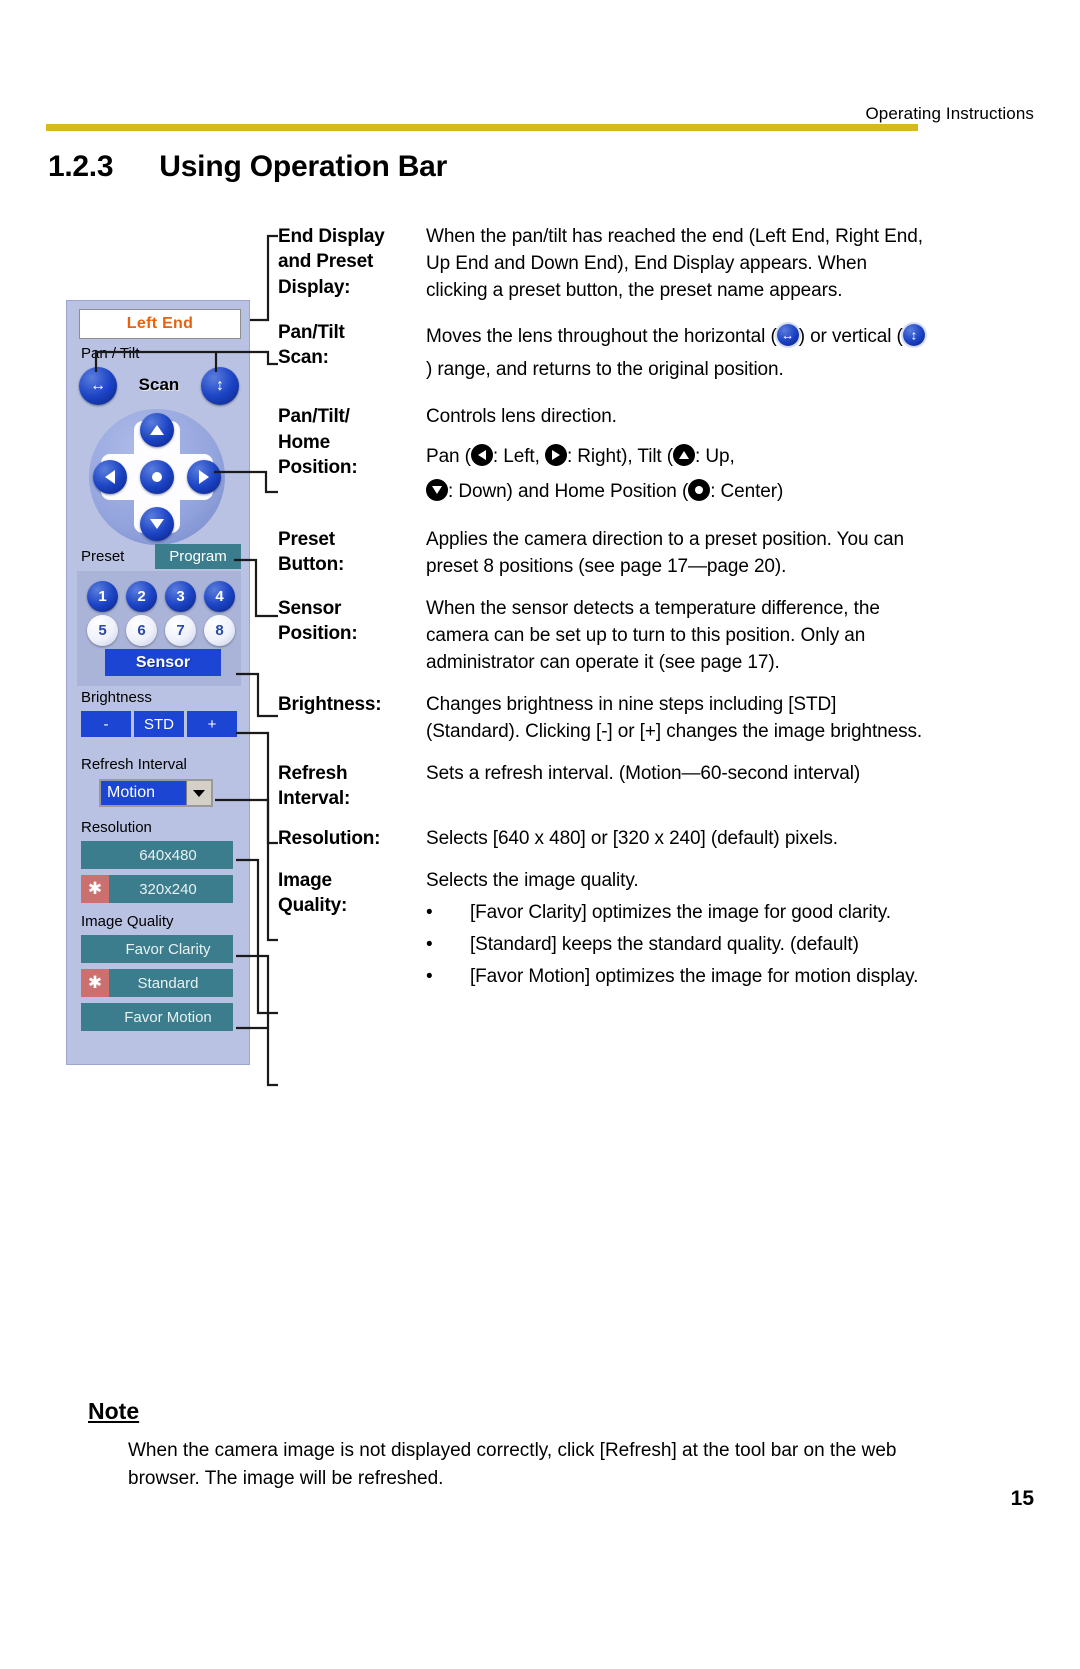 Image resolution: width=1080 pixels, height=1669 pixels. Describe the element at coordinates (481, 455) in the screenshot. I see `arrow-left-icon` at that location.